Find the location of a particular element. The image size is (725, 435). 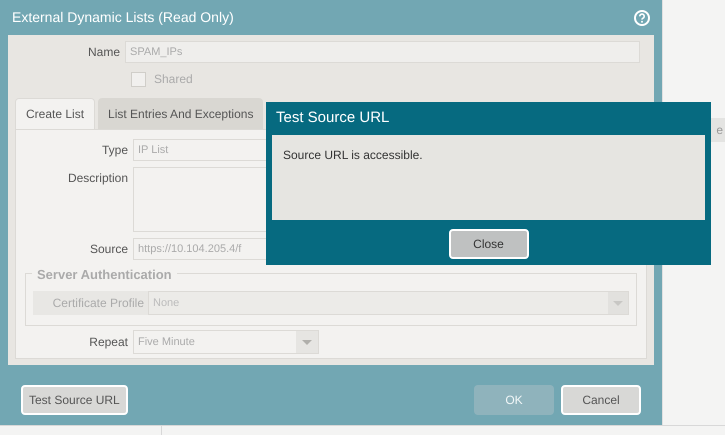

checkbox is located at coordinates (138, 79).